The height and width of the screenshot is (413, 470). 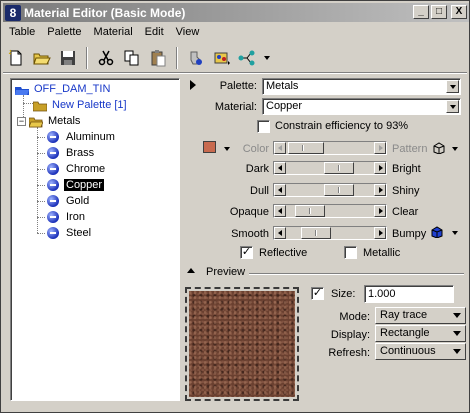 I want to click on palette-label: Palette:, so click(x=238, y=86).